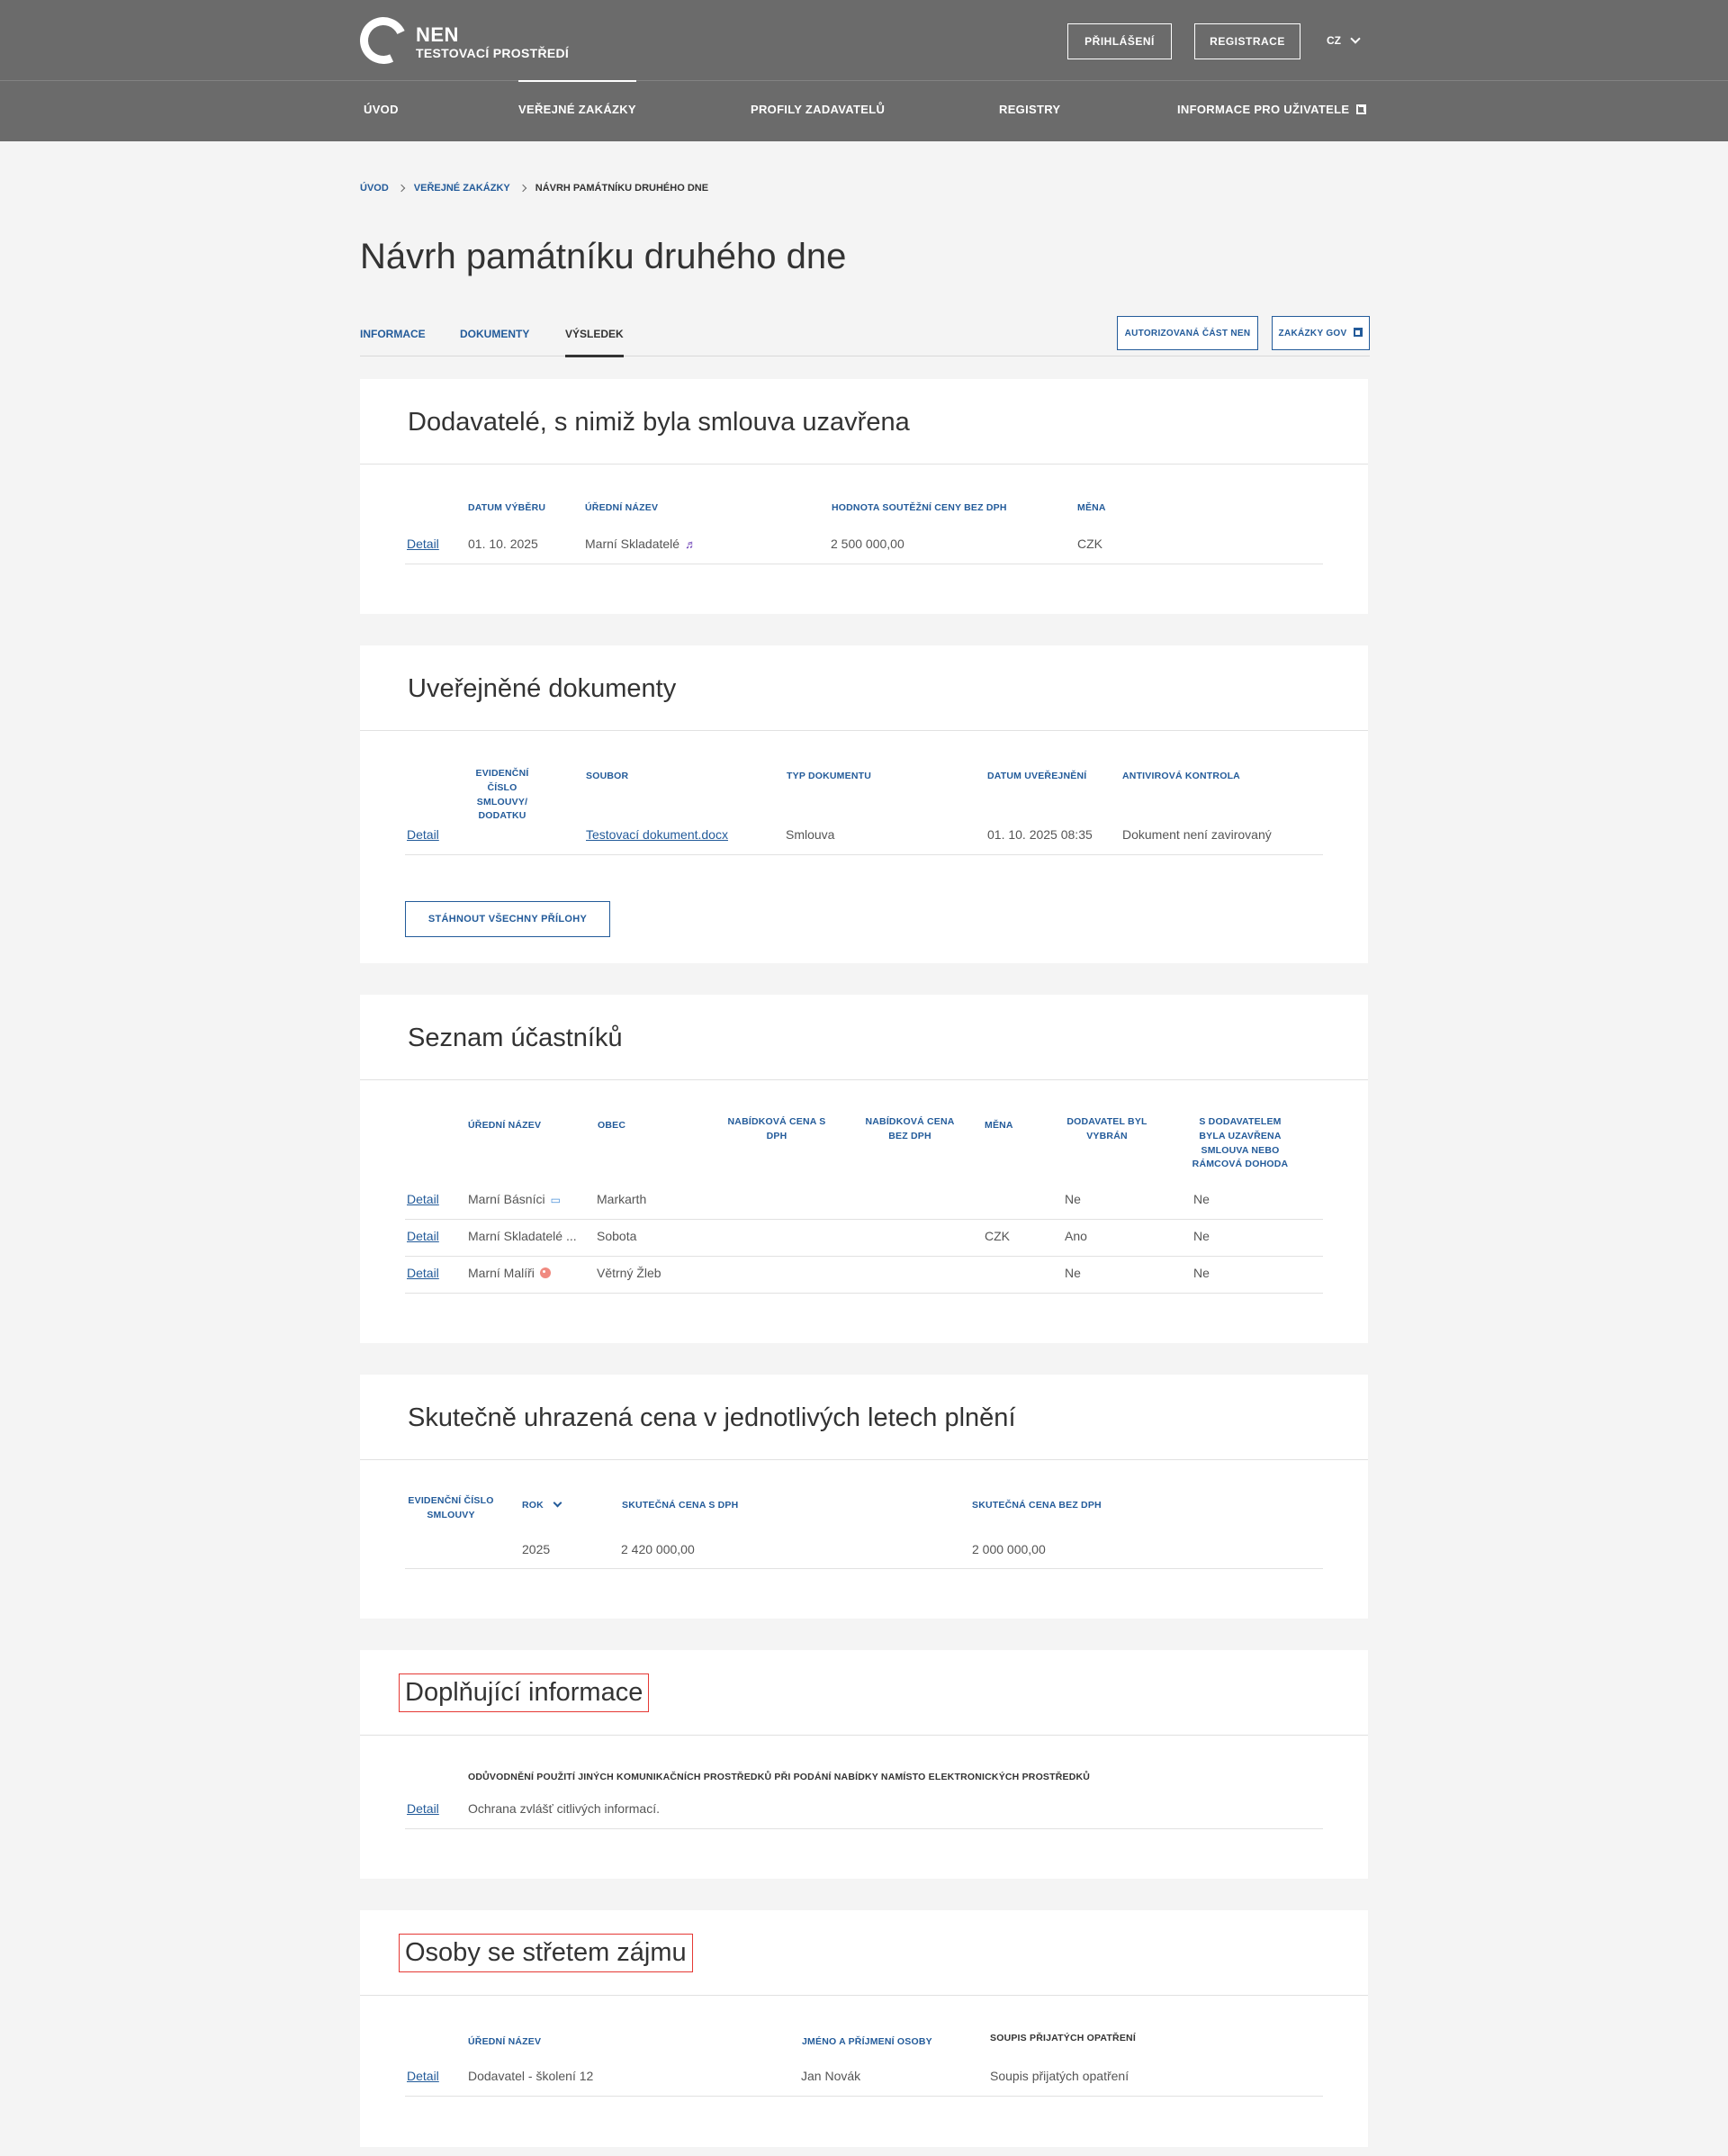 Image resolution: width=1728 pixels, height=2156 pixels. What do you see at coordinates (536, 1549) in the screenshot?
I see `table-cell: 2025` at bounding box center [536, 1549].